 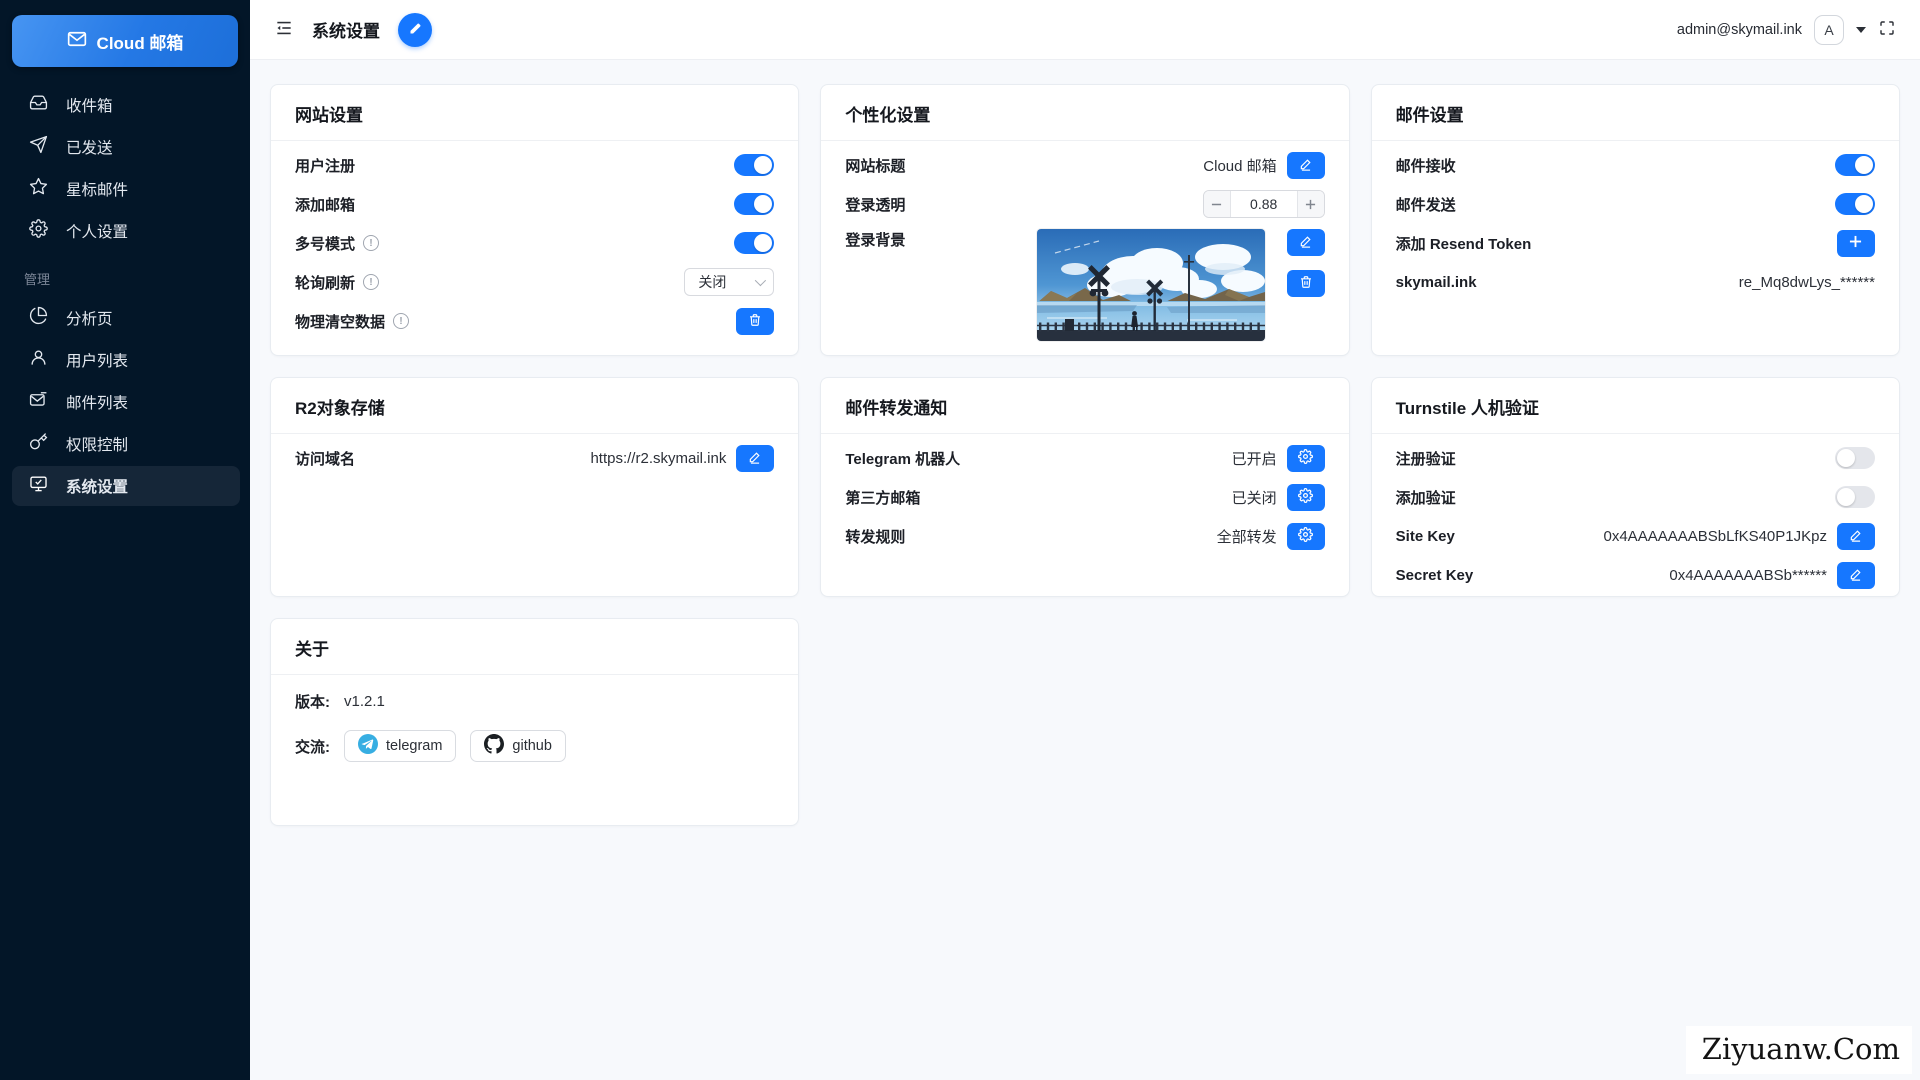 I want to click on pie-chart-icon, so click(x=38, y=318).